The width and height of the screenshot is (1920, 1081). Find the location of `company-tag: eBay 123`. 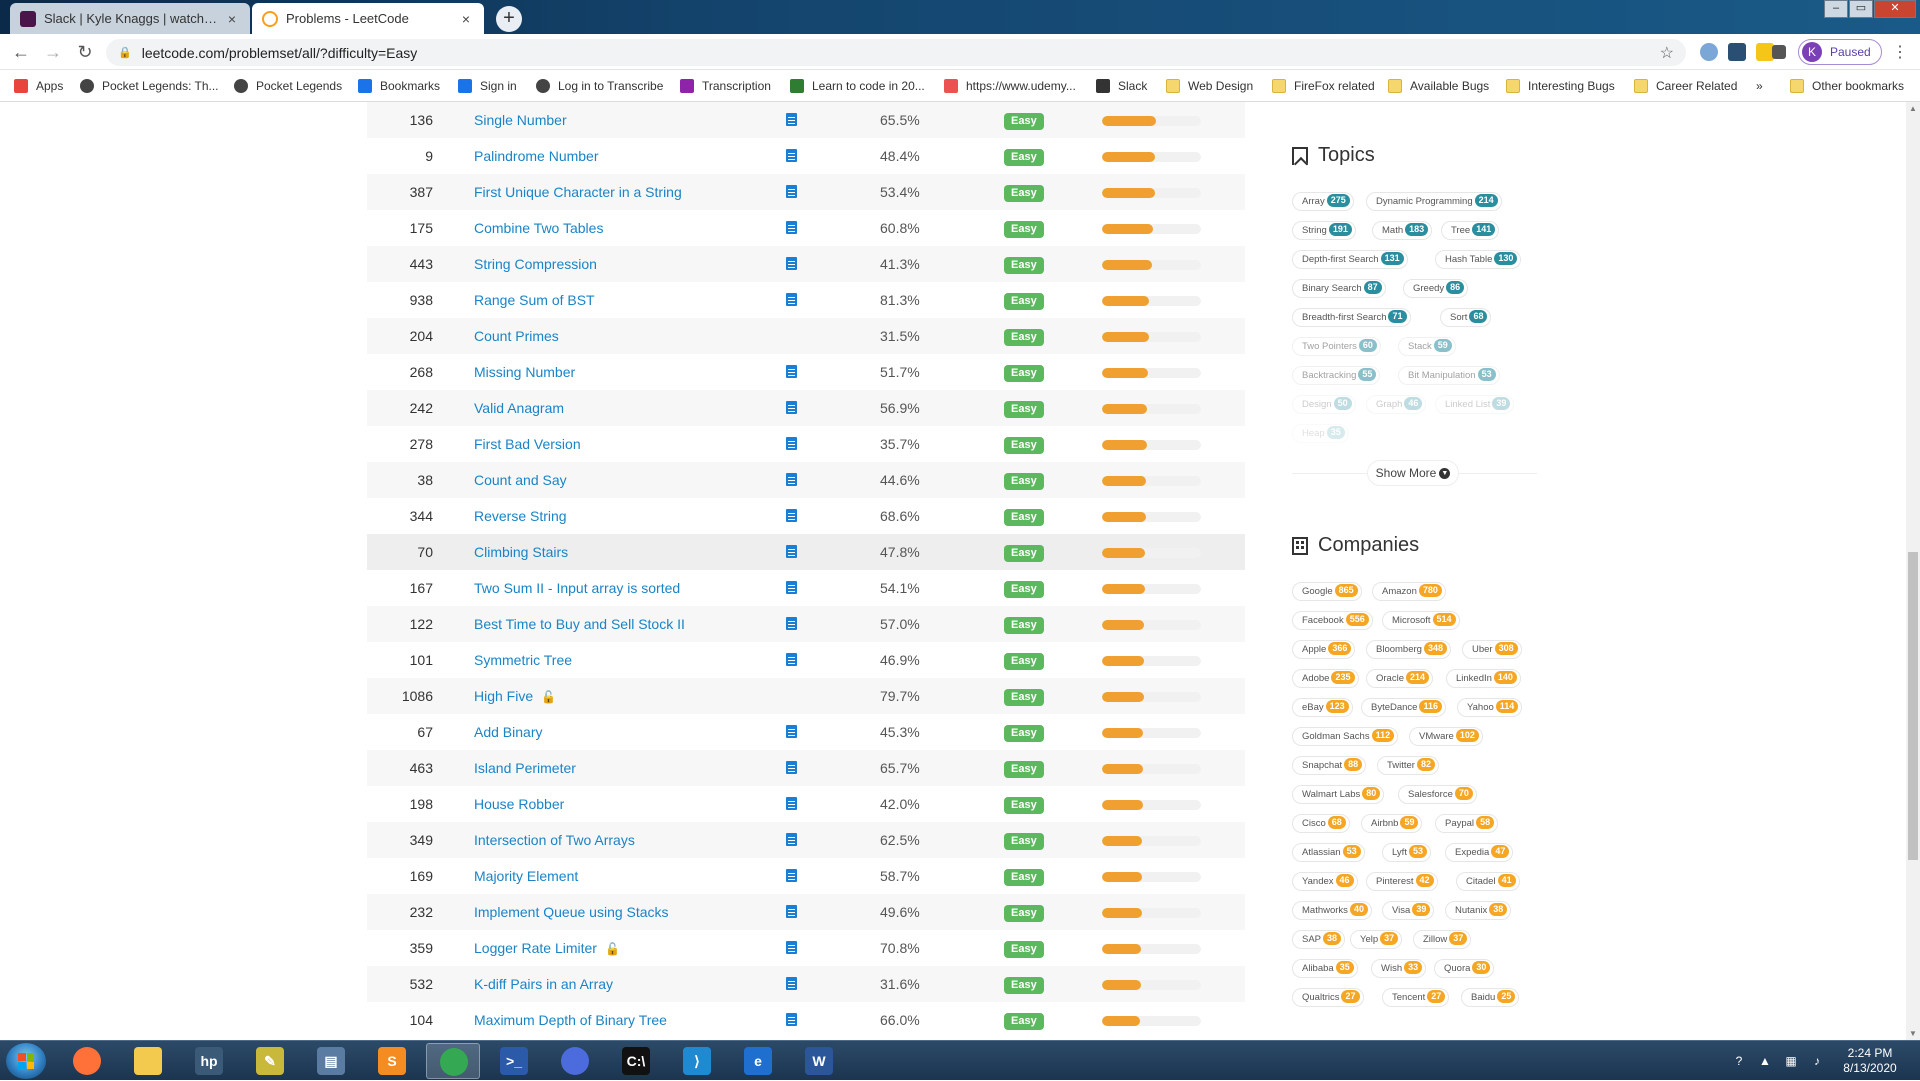

company-tag: eBay 123 is located at coordinates (1322, 707).